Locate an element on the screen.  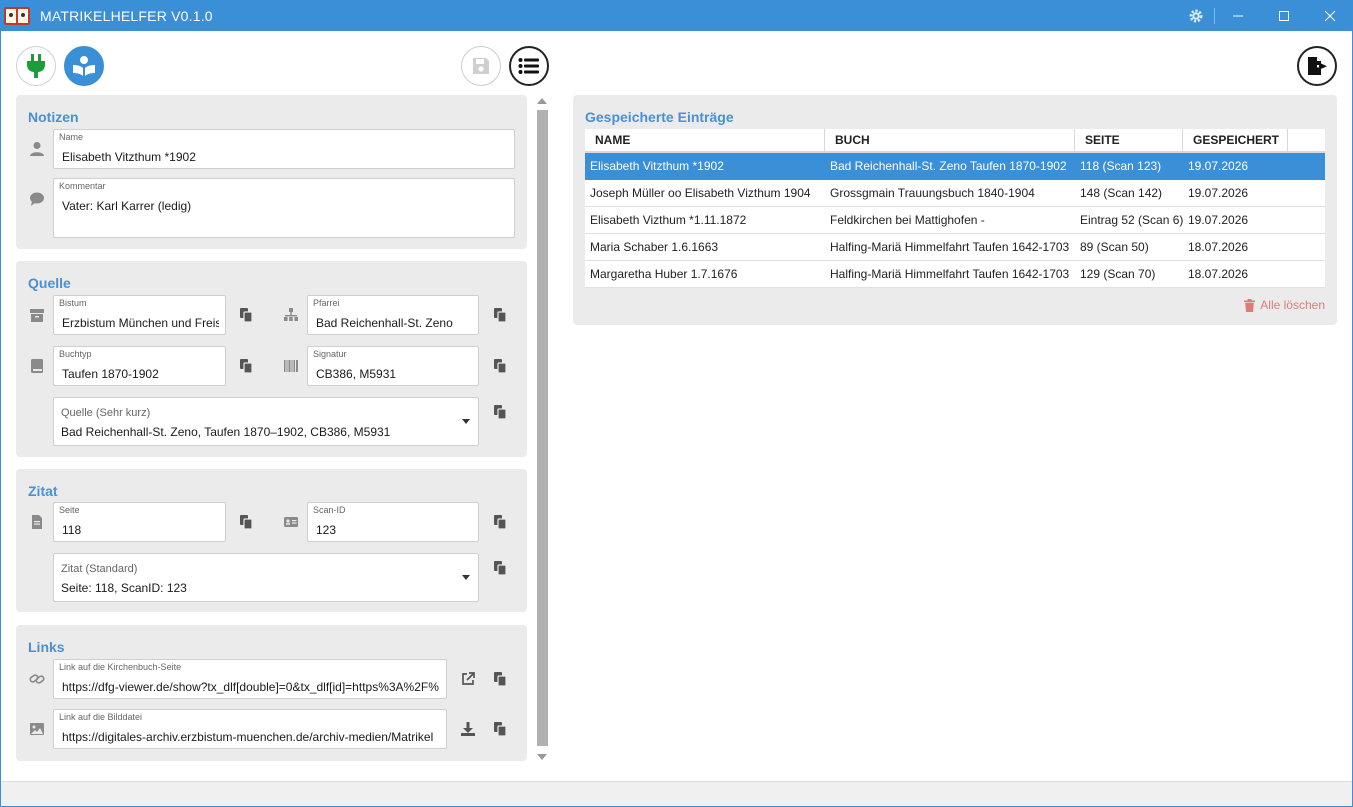
delete-all-button: Alle löschen is located at coordinates (1284, 305).